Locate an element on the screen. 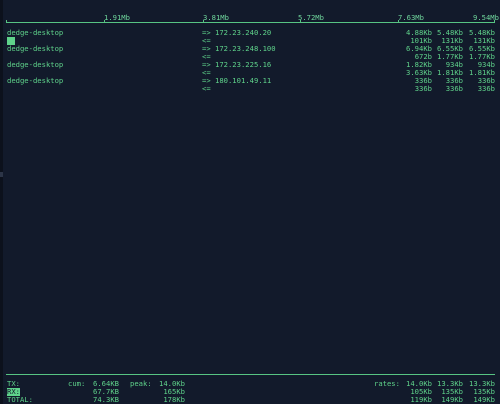 The height and width of the screenshot is (404, 500). scale-tick-label: 7.63Mb is located at coordinates (411, 17).